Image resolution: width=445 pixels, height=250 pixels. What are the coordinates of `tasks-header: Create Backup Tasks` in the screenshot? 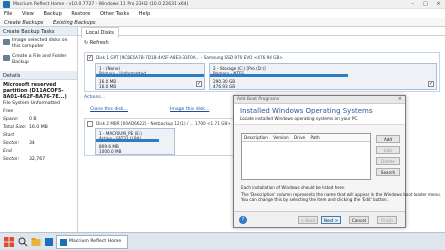 It's located at (38, 31).